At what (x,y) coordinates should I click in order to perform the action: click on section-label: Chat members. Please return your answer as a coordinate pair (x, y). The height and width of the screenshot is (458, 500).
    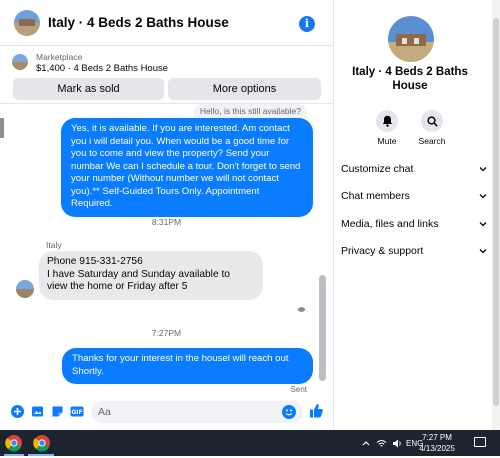
    Looking at the image, I should click on (375, 196).